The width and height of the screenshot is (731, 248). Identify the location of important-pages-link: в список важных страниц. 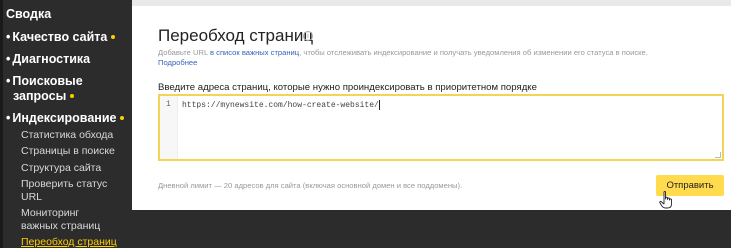
(254, 52).